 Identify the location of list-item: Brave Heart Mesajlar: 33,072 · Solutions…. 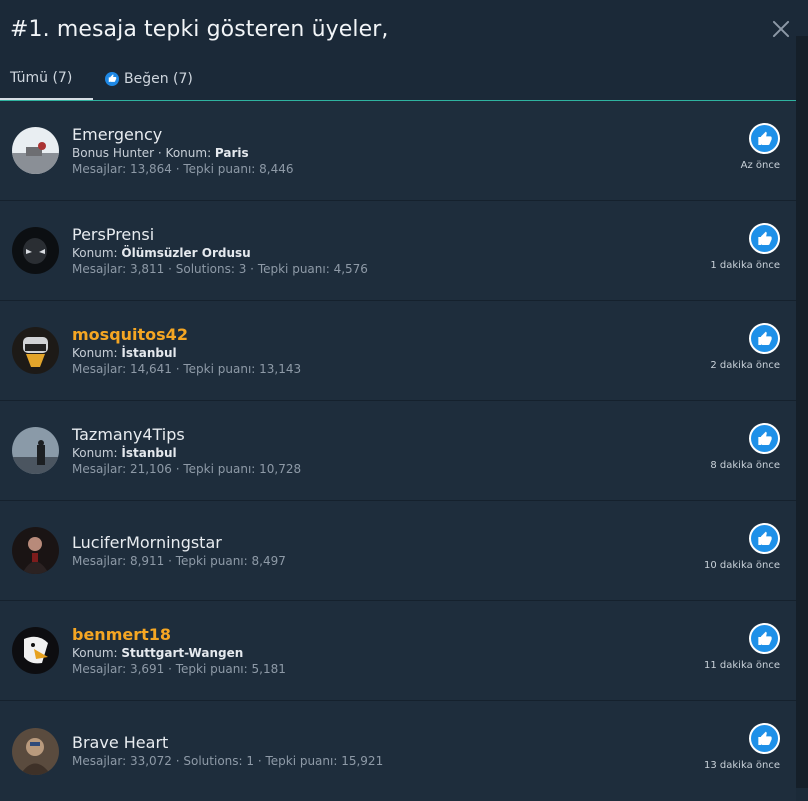
(398, 751).